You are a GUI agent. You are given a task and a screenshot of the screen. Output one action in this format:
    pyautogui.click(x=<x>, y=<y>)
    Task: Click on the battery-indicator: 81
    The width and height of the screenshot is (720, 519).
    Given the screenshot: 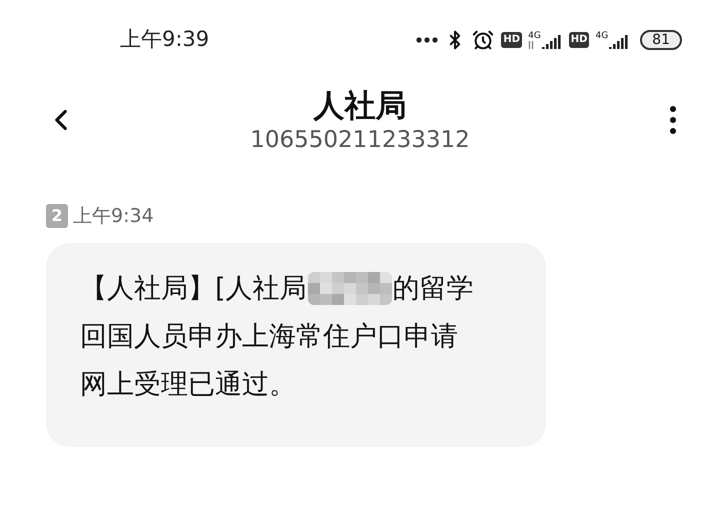 What is the action you would take?
    pyautogui.click(x=661, y=40)
    